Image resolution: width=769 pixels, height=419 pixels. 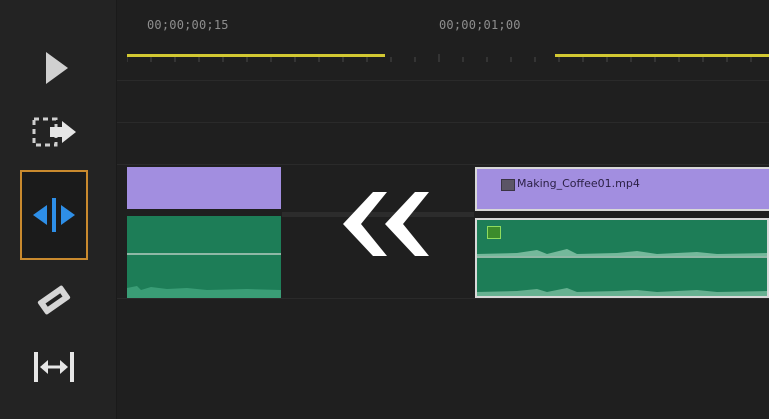 I want to click on track-select-forward-tool, so click(x=54, y=132).